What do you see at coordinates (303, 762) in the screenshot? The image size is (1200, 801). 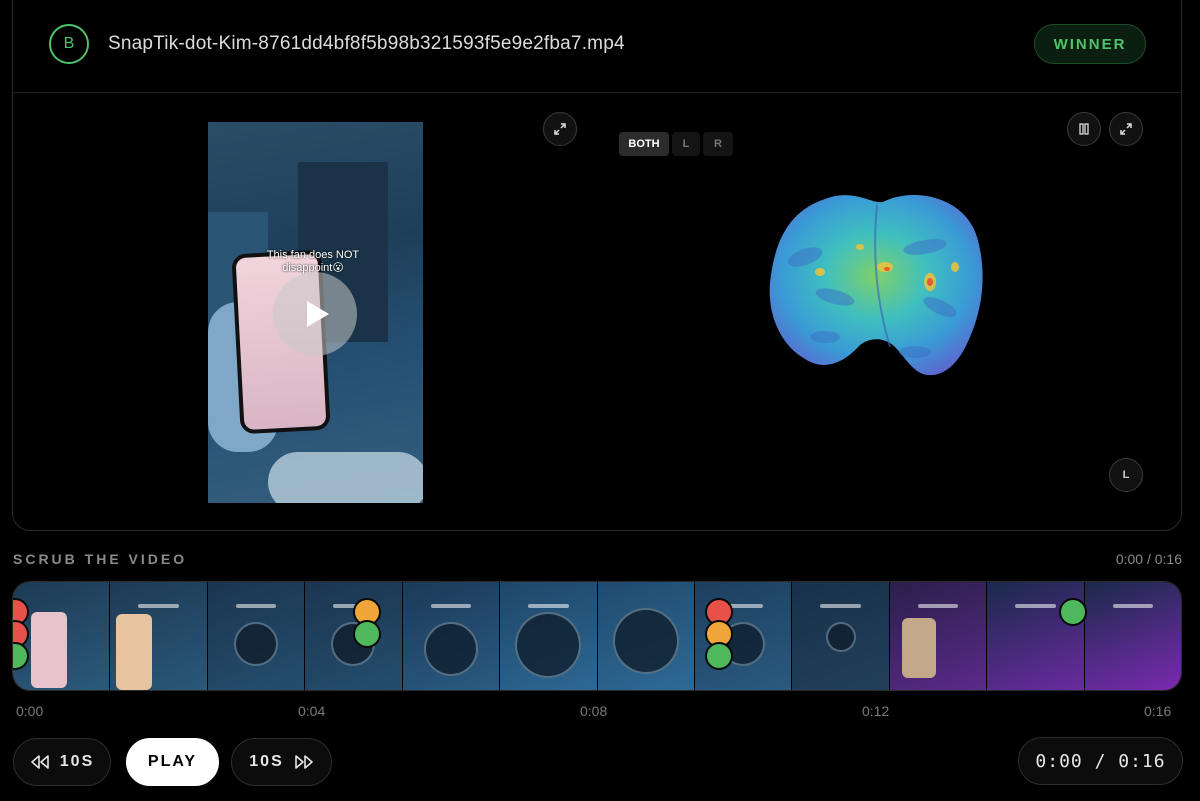 I see `fast-forward-icon` at bounding box center [303, 762].